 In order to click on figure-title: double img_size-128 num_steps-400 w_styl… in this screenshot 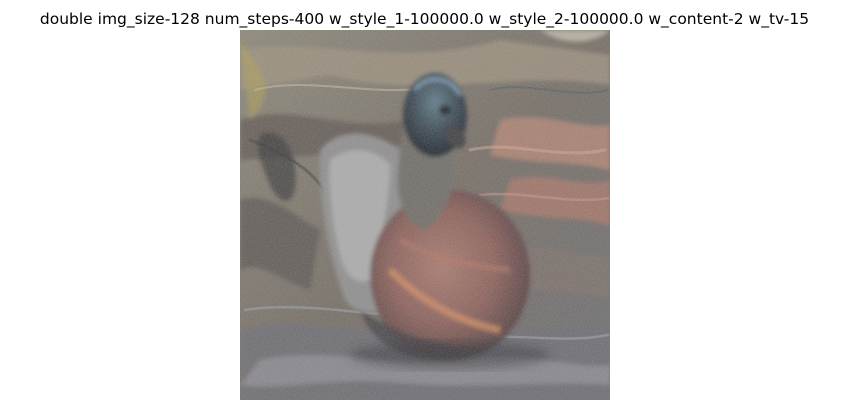, I will do `click(424, 19)`.